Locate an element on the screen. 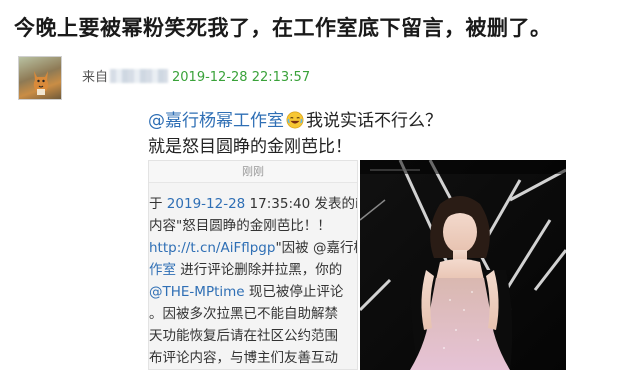 The image size is (640, 376). notice-line: 。因被多次拉黑已不能自助解禁 is located at coordinates (243, 314).